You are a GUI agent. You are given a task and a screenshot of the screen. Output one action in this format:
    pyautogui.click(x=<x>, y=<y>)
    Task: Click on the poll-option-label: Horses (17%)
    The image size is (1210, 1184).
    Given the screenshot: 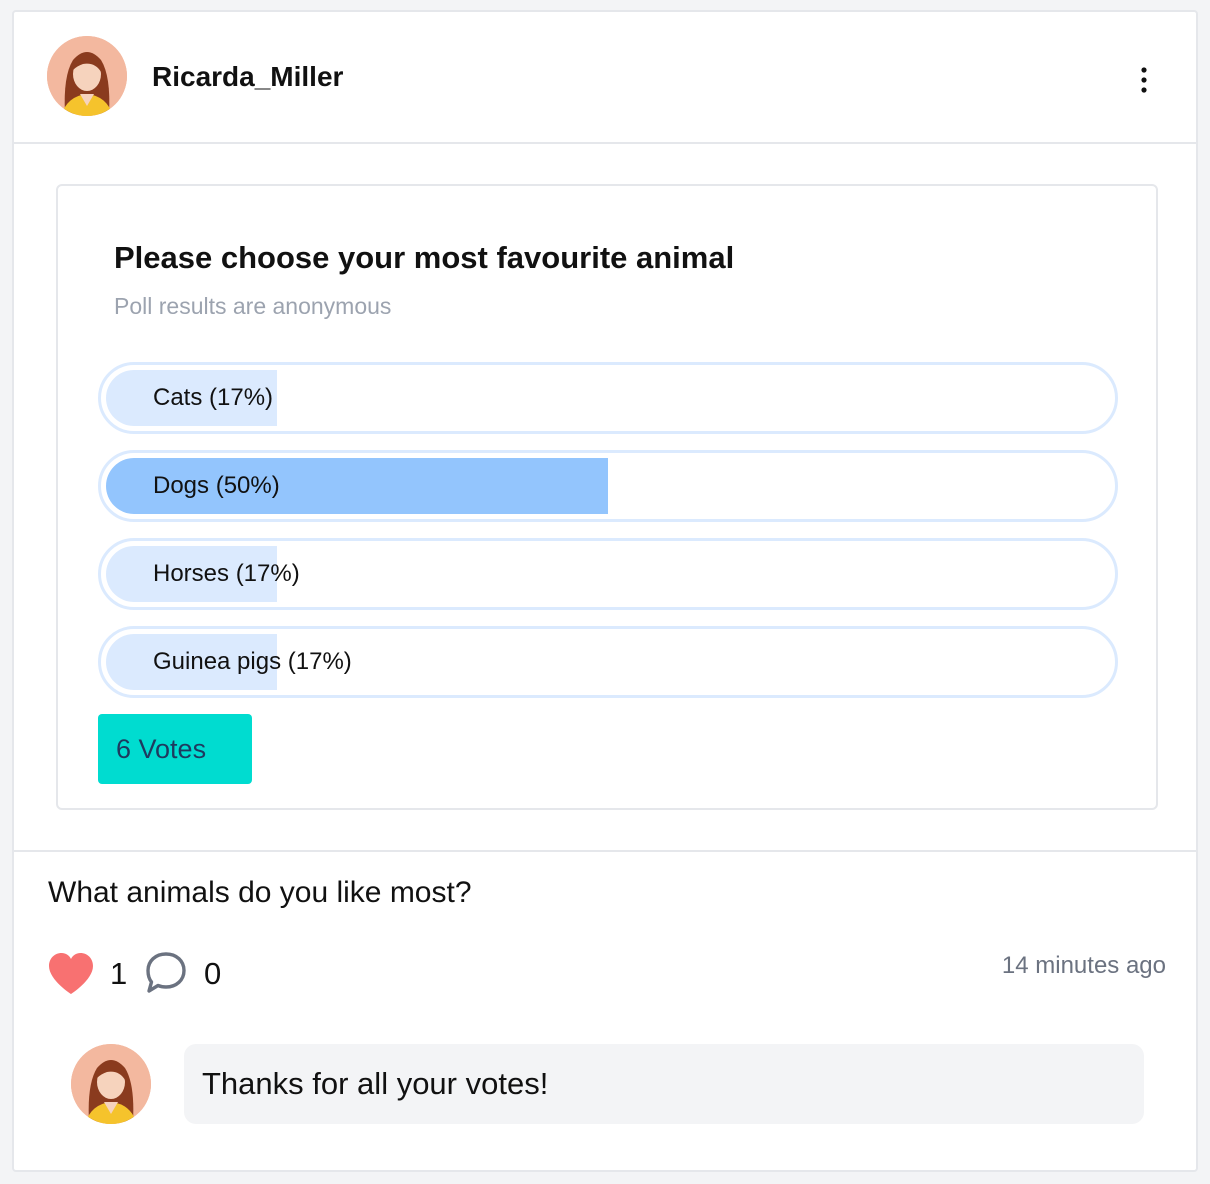 What is the action you would take?
    pyautogui.click(x=226, y=573)
    